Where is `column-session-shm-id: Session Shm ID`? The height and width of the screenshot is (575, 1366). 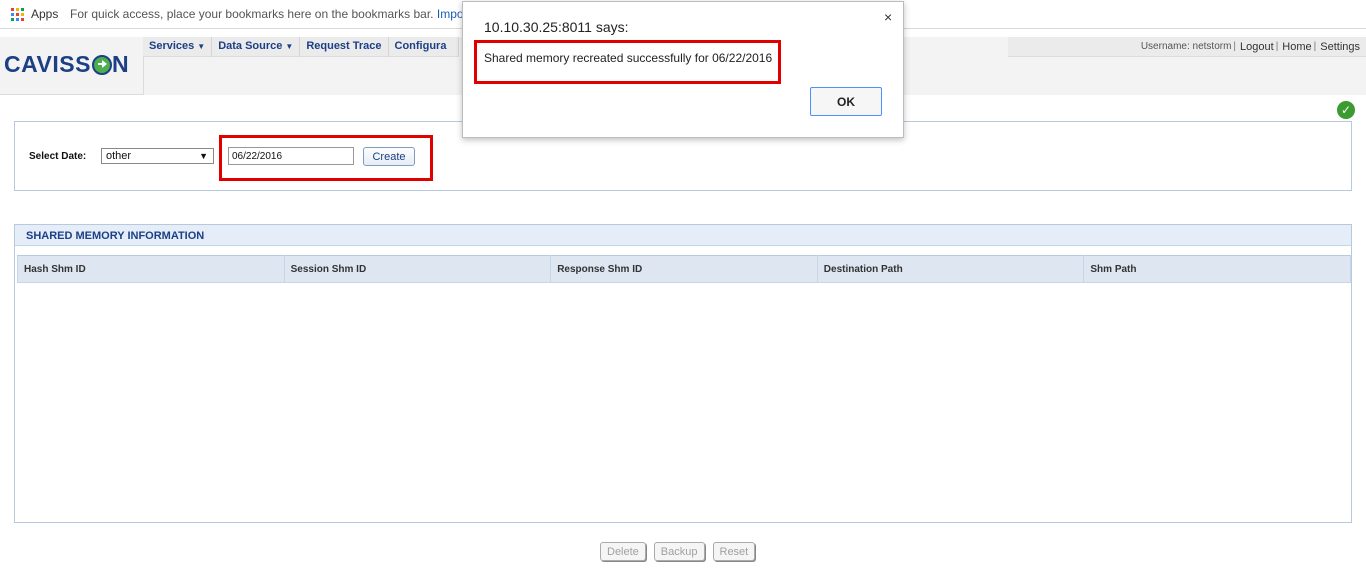 column-session-shm-id: Session Shm ID is located at coordinates (417, 269).